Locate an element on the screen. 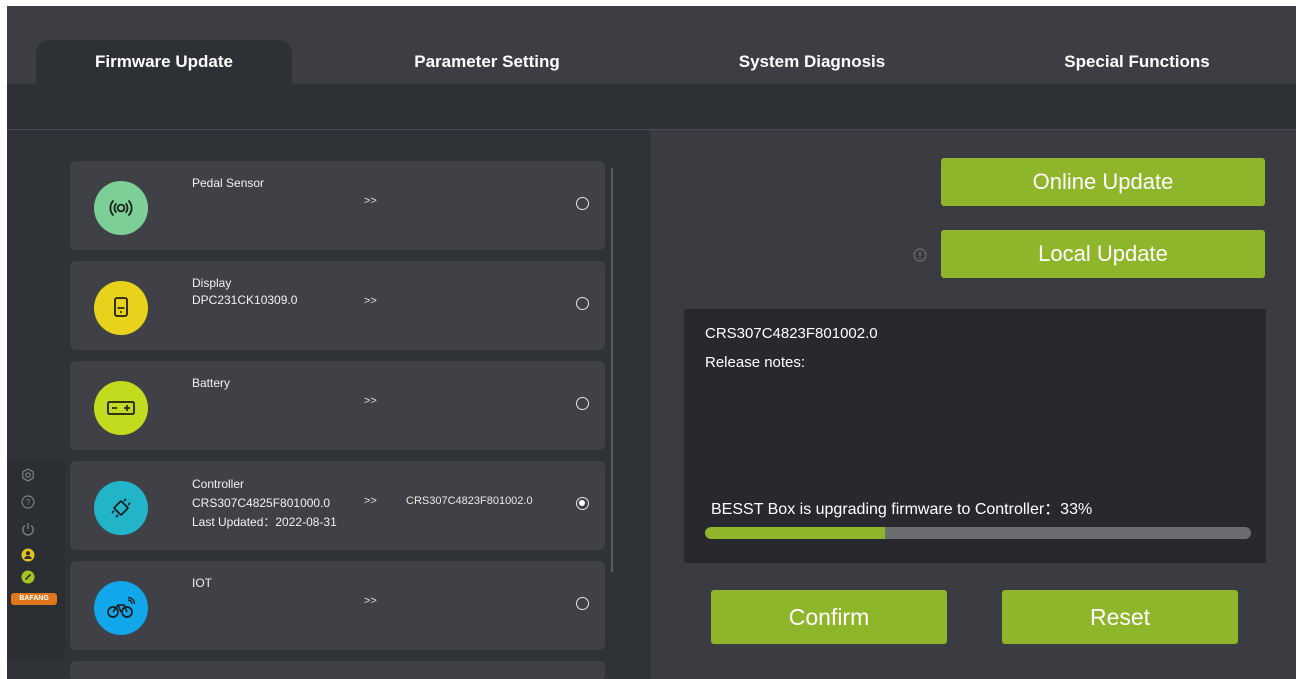 This screenshot has height=679, width=1296. settings-icon is located at coordinates (28, 475).